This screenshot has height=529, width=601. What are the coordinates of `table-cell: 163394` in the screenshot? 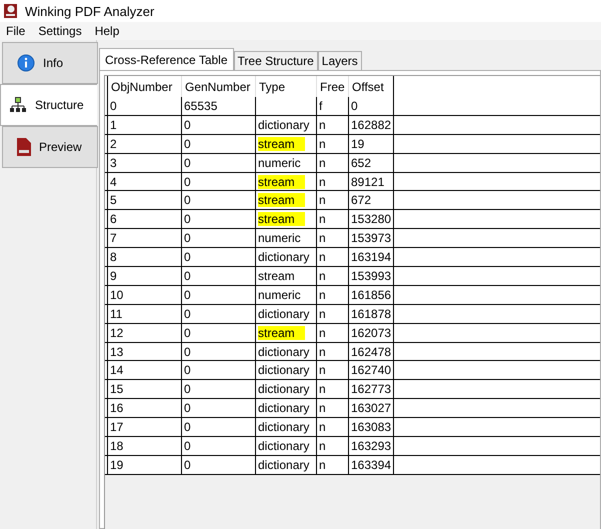 It's located at (371, 465).